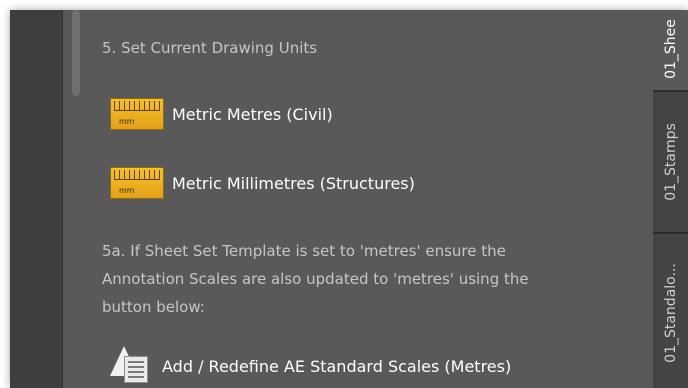  Describe the element at coordinates (153, 307) in the screenshot. I see `info-line: button below:` at that location.